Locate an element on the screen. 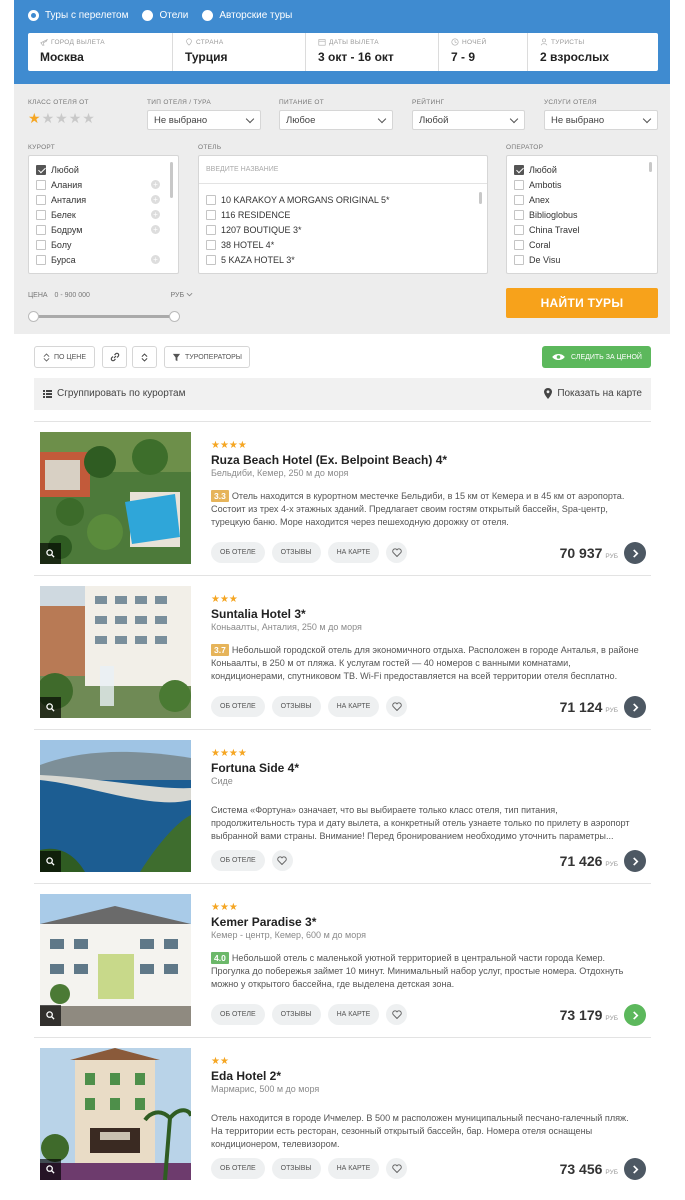 This screenshot has height=1200, width=685. hotel-name: Fortuna Side 4* is located at coordinates (255, 768).